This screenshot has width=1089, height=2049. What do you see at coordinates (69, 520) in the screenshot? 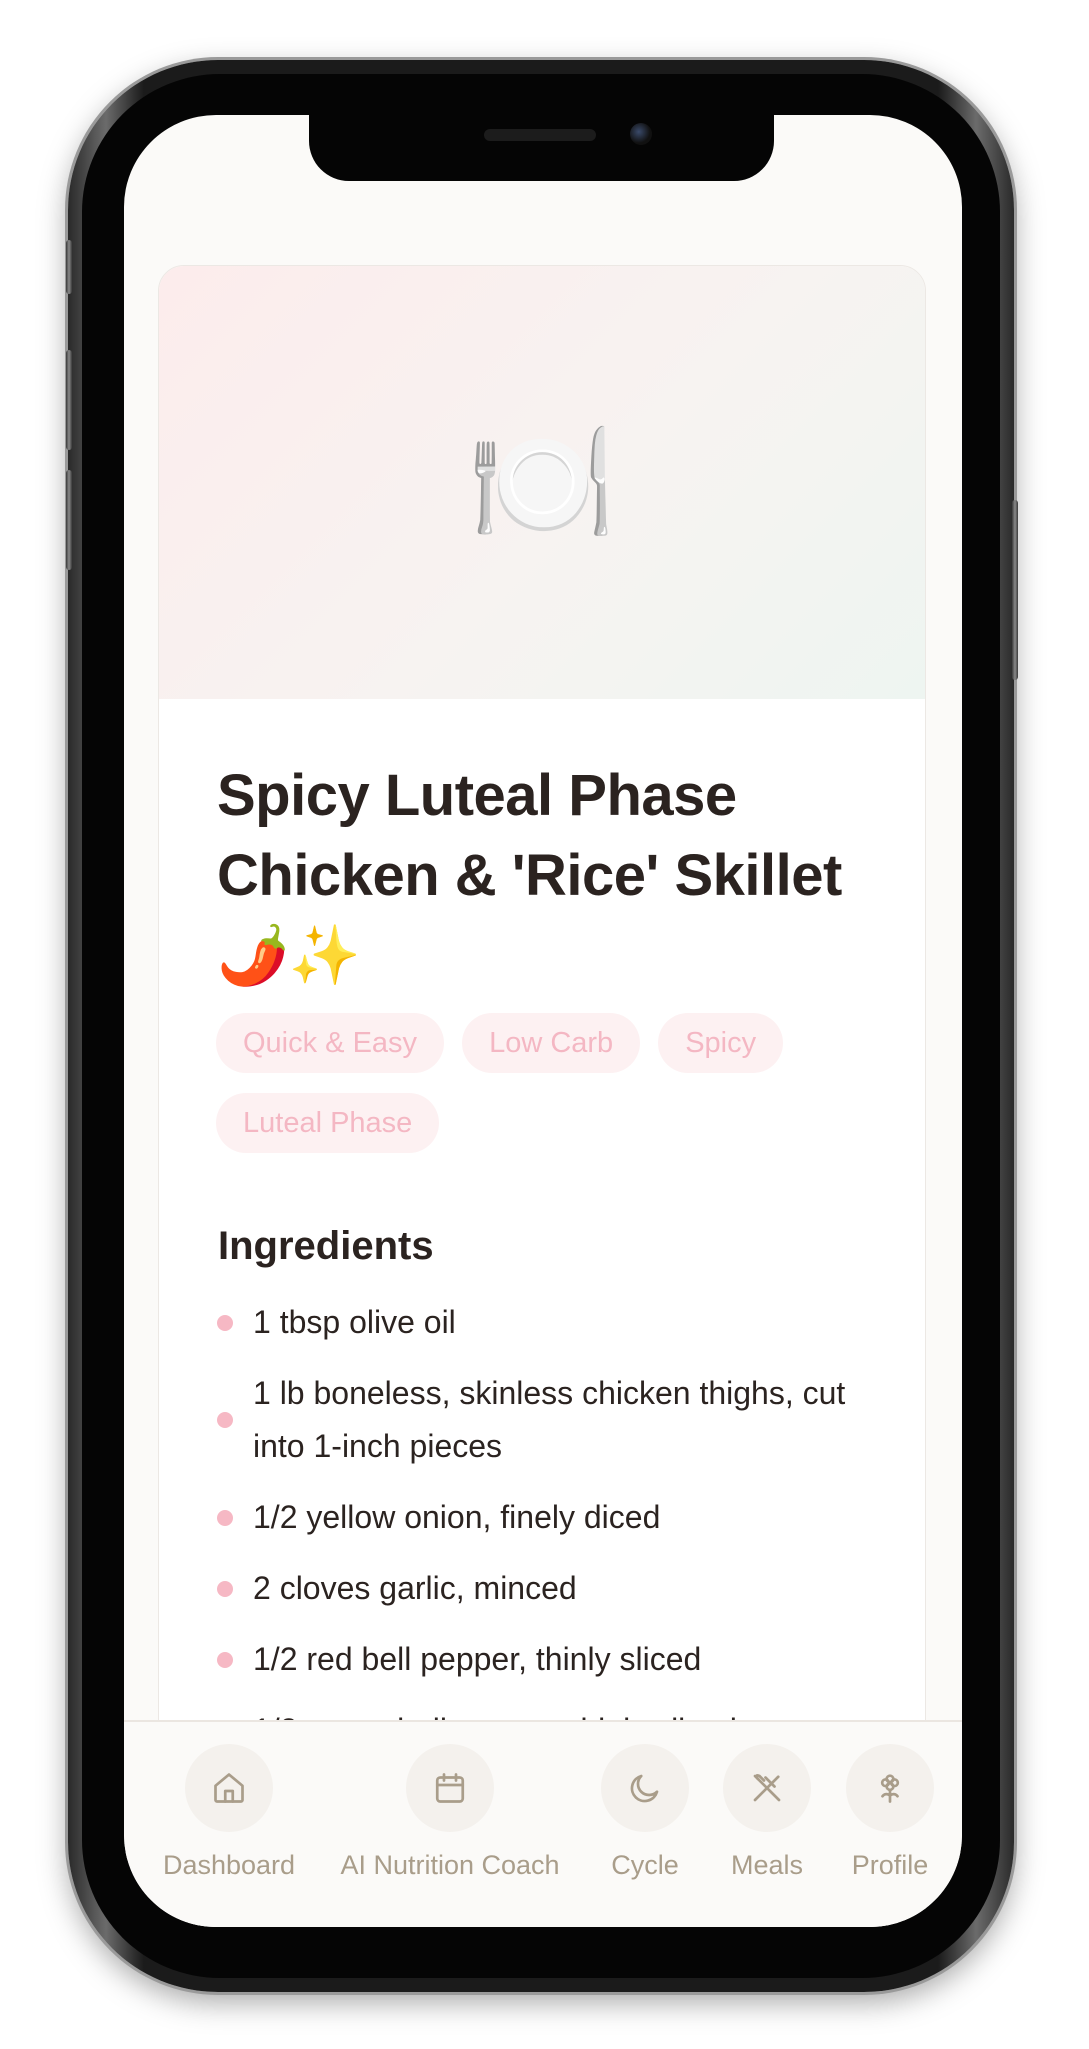
I see `volume-down-button` at bounding box center [69, 520].